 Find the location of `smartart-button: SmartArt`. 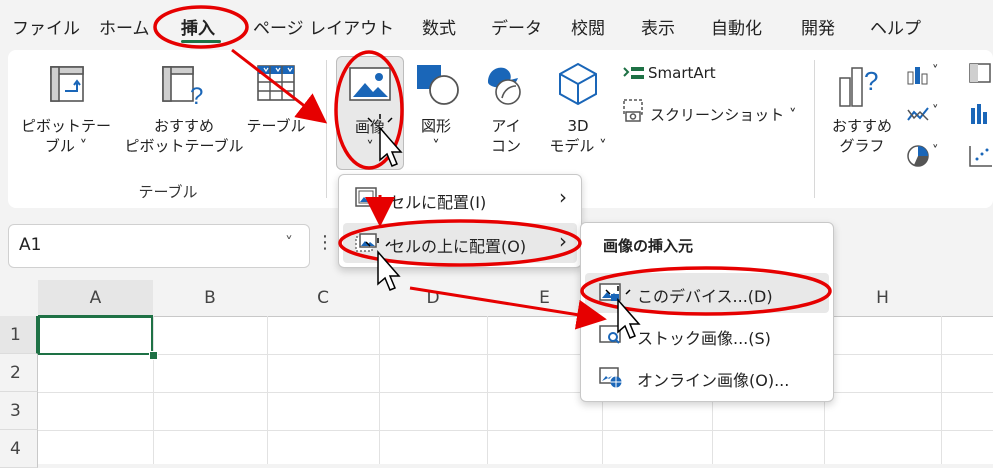

smartart-button: SmartArt is located at coordinates (682, 73).